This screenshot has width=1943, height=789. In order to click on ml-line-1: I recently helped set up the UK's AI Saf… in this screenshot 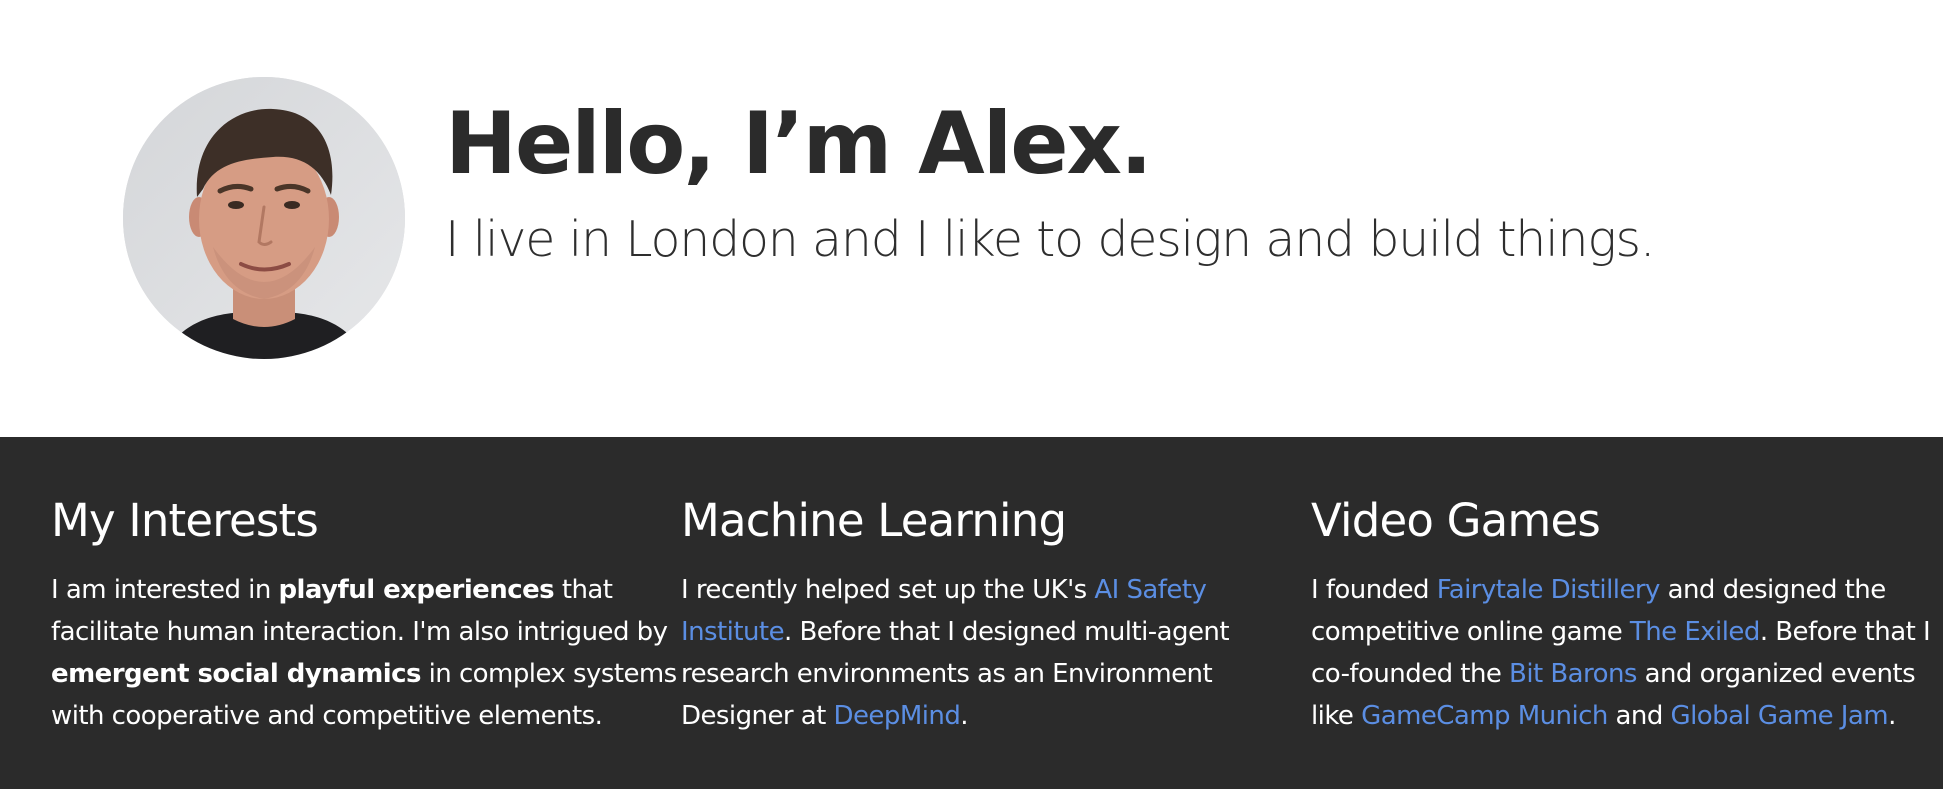, I will do `click(981, 590)`.